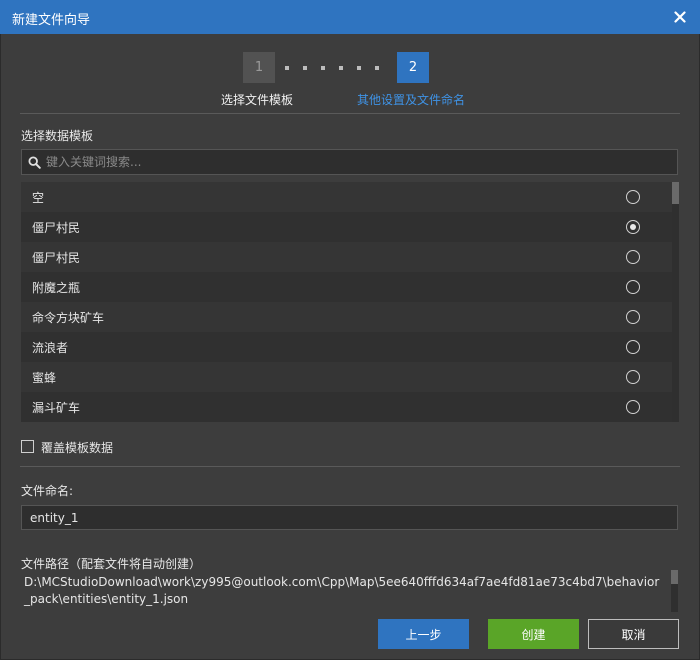 The height and width of the screenshot is (660, 700). I want to click on previous-step-button: 上一步, so click(423, 634).